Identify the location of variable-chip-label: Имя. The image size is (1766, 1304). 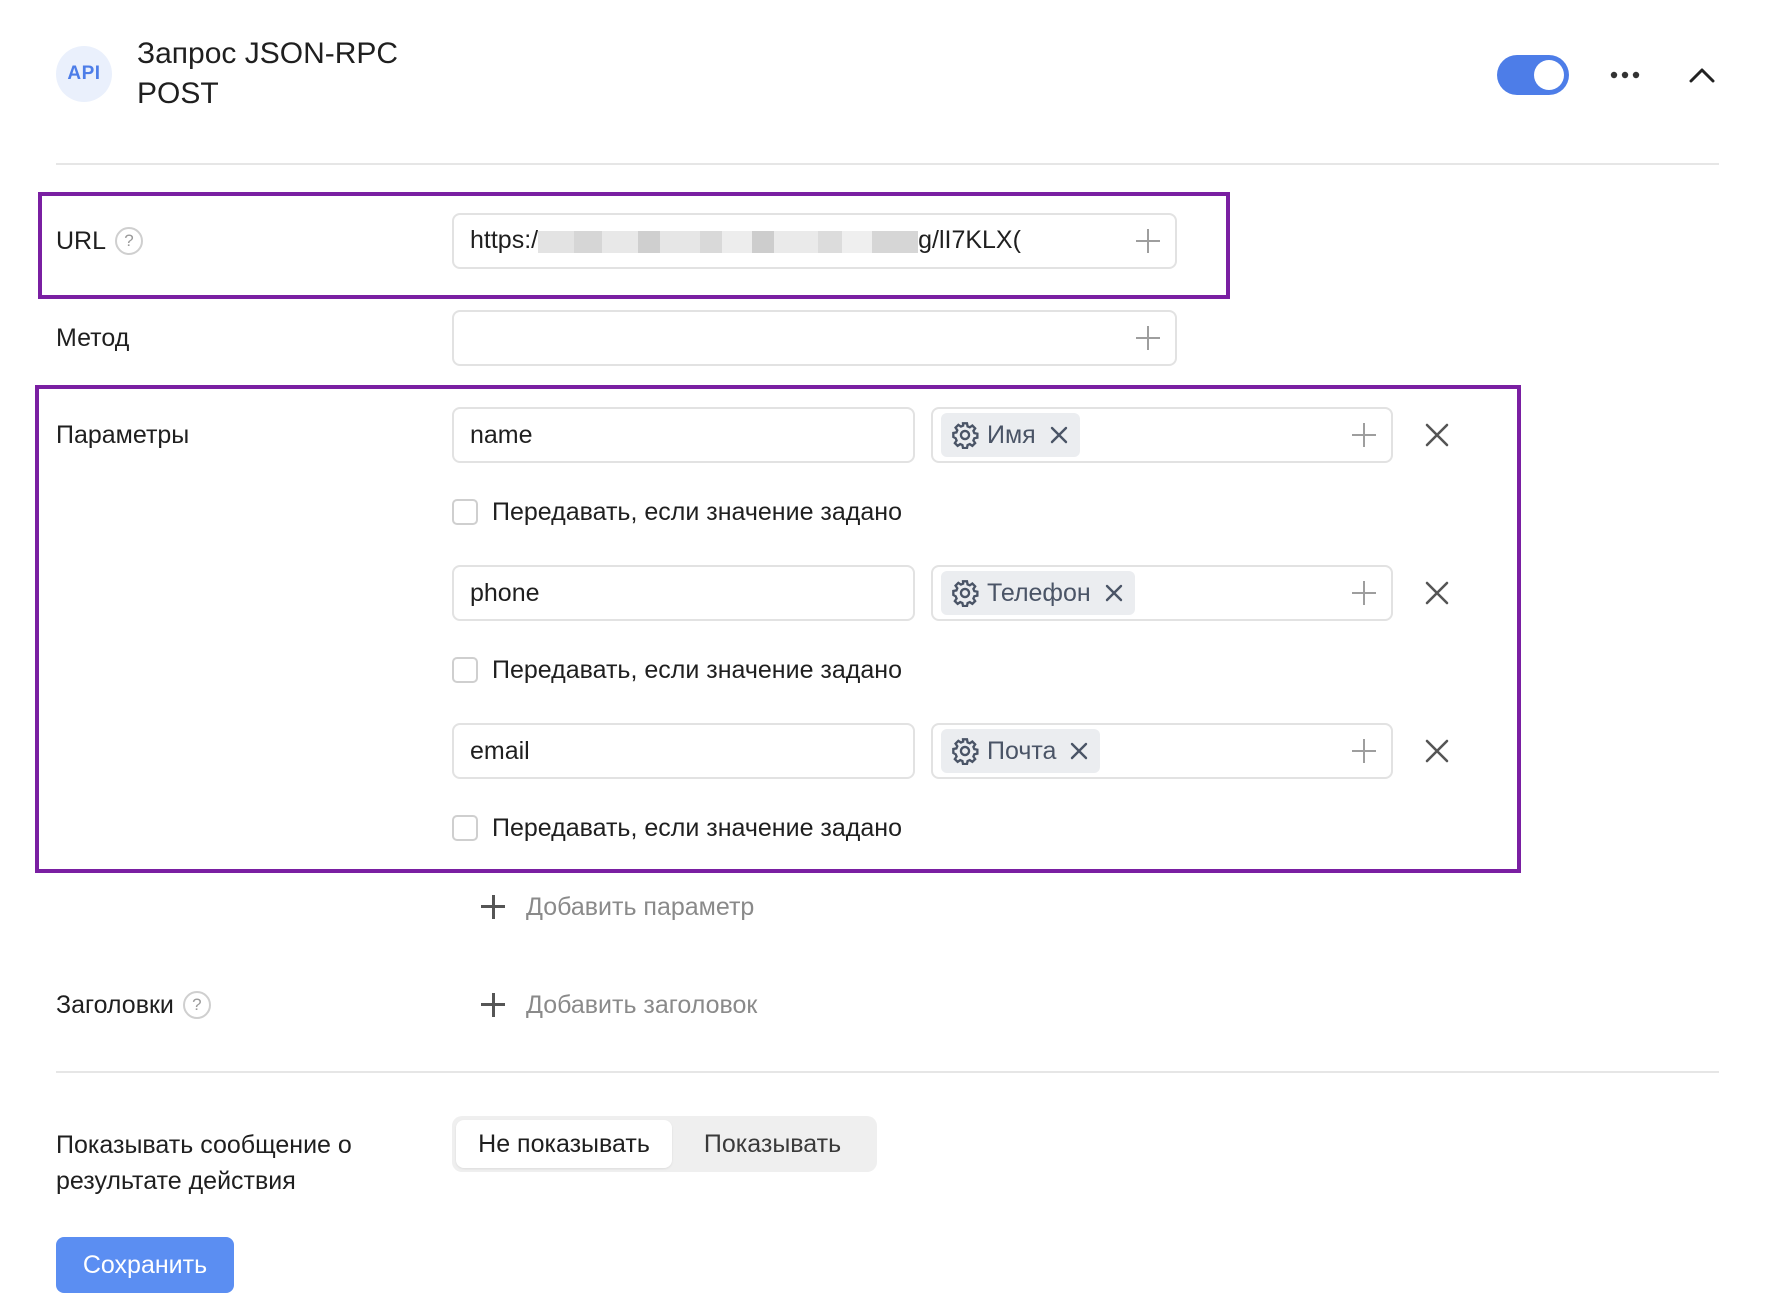
(1011, 434).